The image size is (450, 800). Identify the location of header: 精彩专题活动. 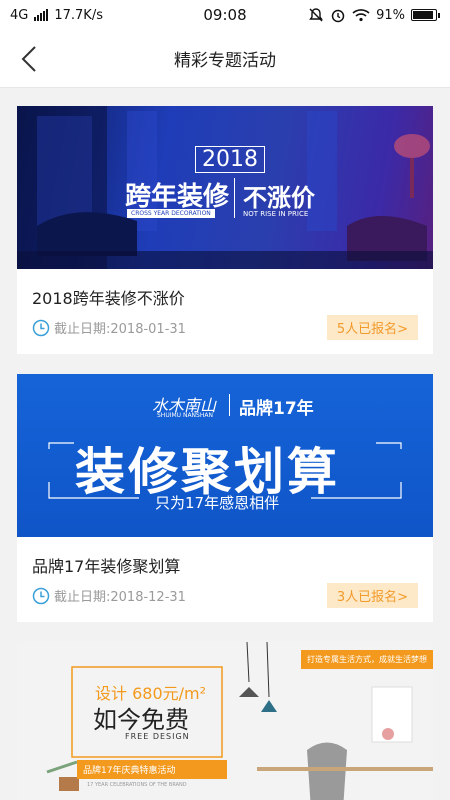
(225, 59).